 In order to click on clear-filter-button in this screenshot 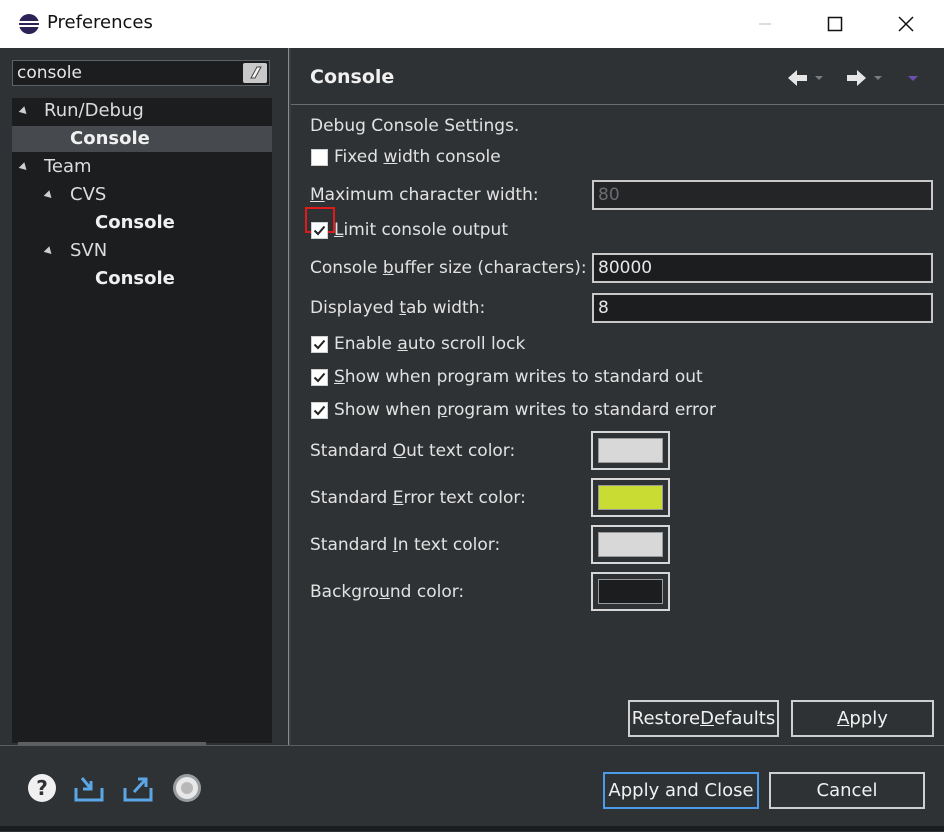, I will do `click(255, 73)`.